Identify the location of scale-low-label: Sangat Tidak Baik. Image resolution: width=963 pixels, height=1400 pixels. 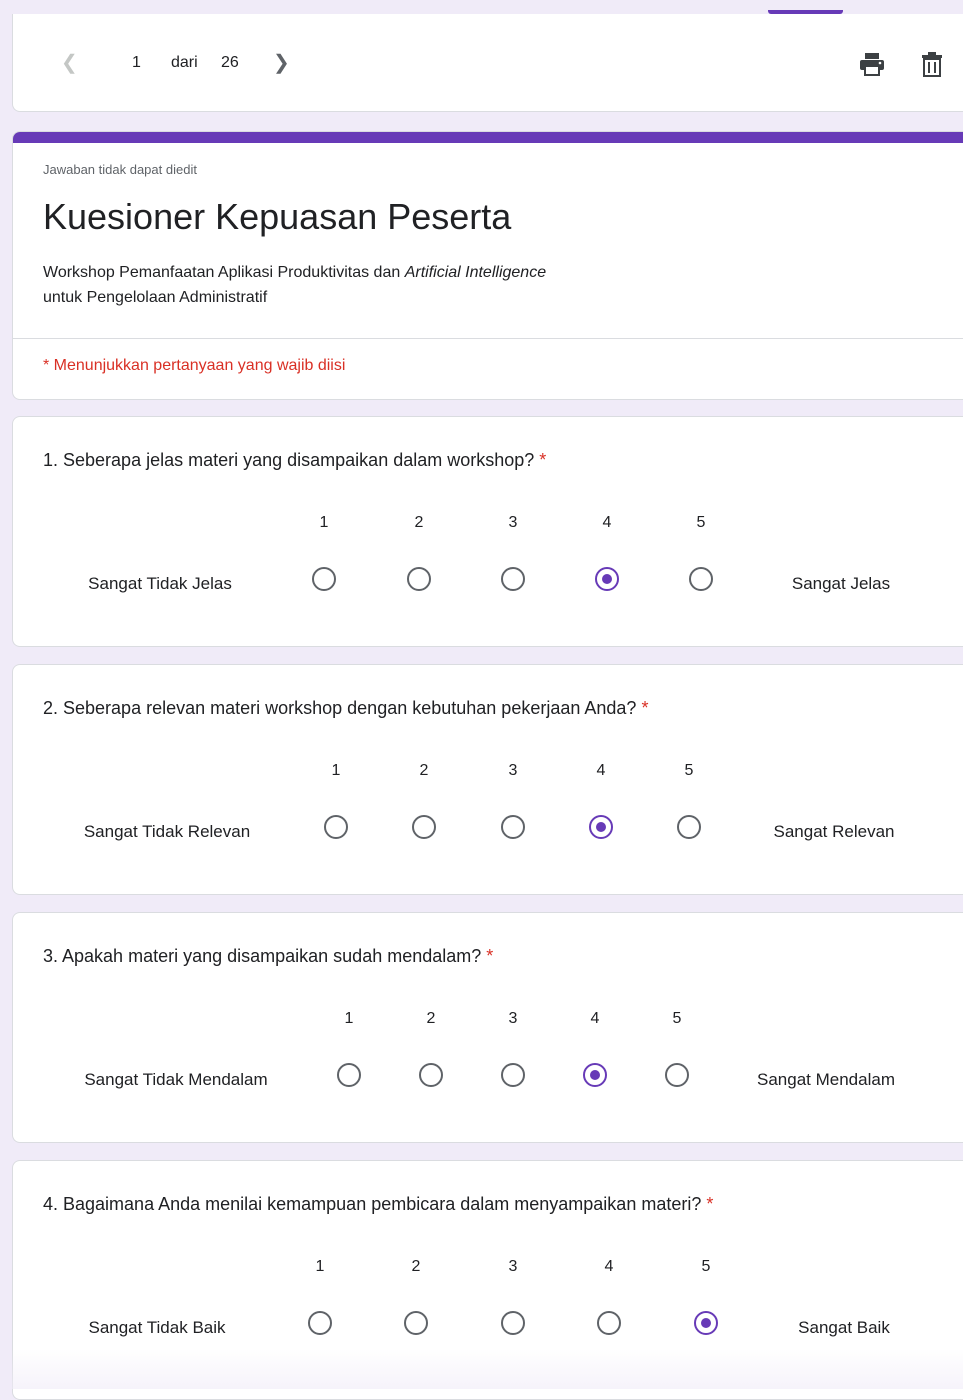
(157, 1327).